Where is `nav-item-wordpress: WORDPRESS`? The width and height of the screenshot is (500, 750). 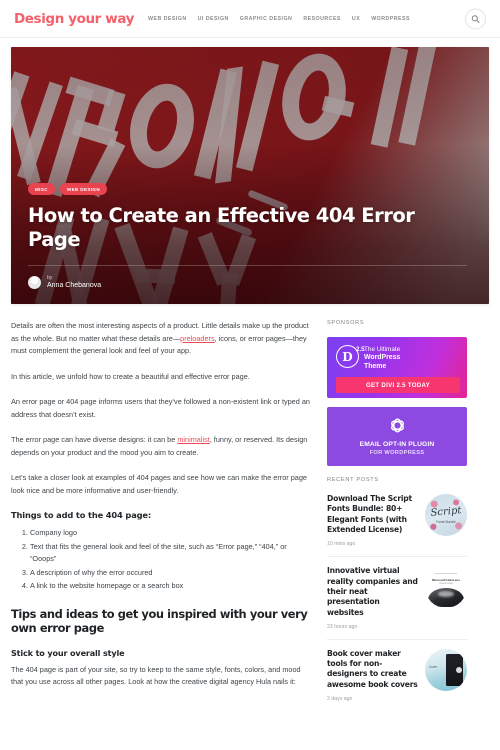
nav-item-wordpress: WORDPRESS is located at coordinates (390, 19).